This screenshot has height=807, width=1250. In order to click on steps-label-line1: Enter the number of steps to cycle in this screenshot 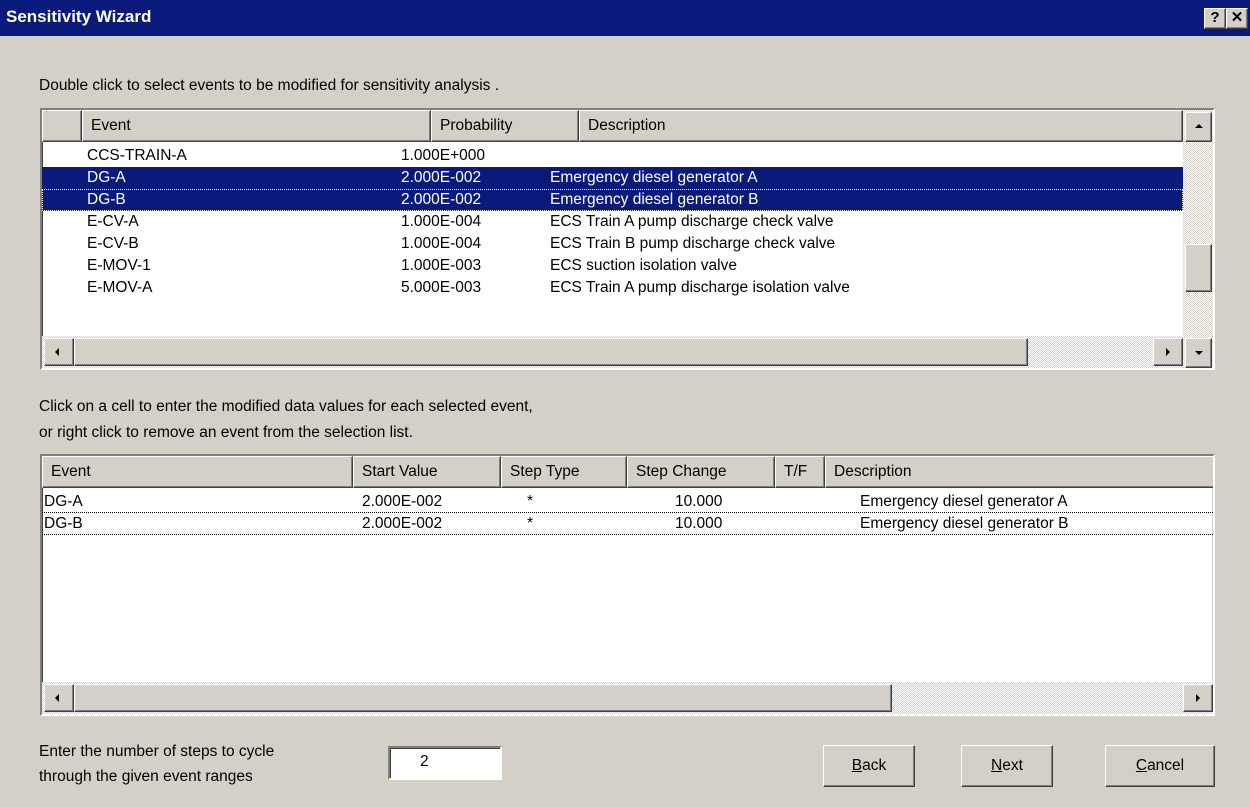, I will do `click(157, 751)`.